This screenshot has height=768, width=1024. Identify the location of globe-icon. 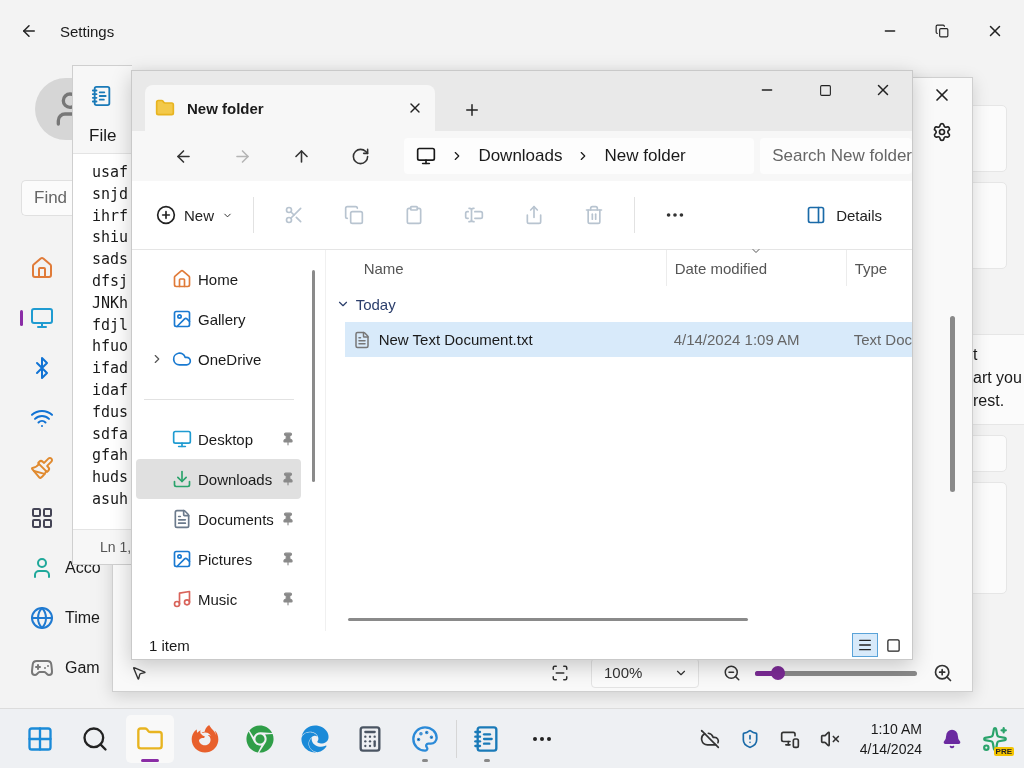
(42, 618).